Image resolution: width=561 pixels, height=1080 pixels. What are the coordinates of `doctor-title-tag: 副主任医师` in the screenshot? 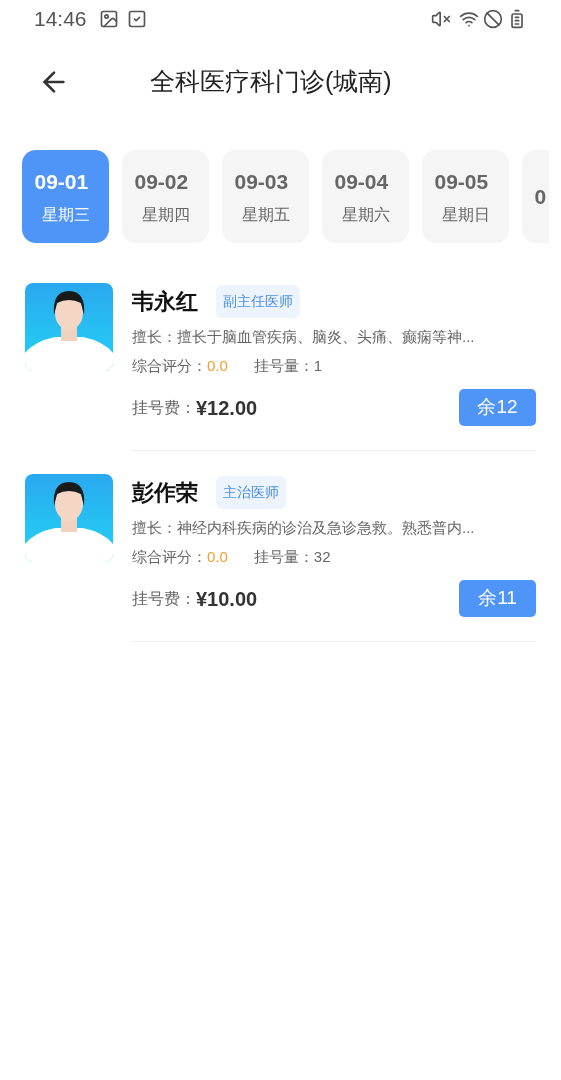 It's located at (258, 301).